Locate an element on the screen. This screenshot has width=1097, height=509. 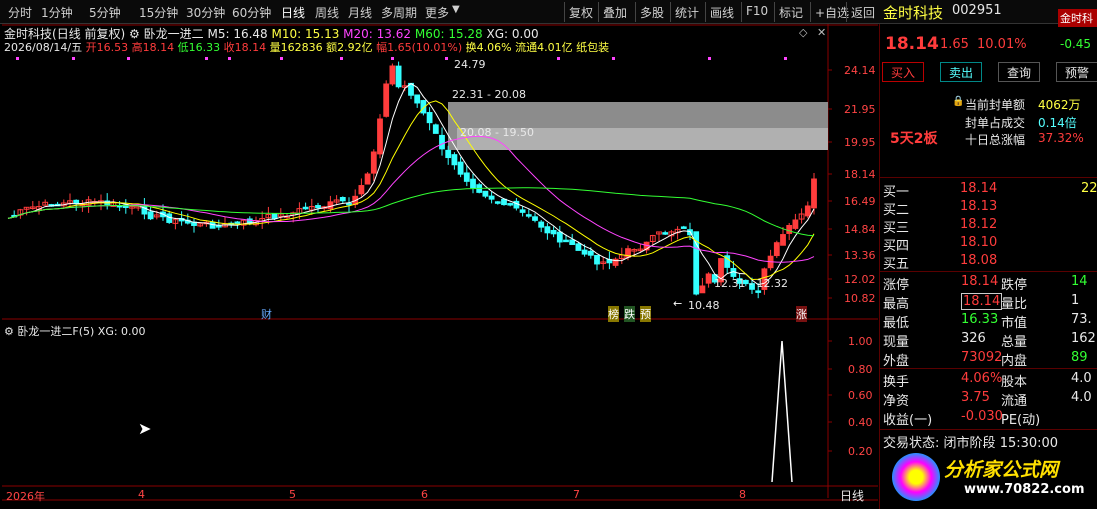
chevron-down-icon: ▼ is located at coordinates (456, 9).